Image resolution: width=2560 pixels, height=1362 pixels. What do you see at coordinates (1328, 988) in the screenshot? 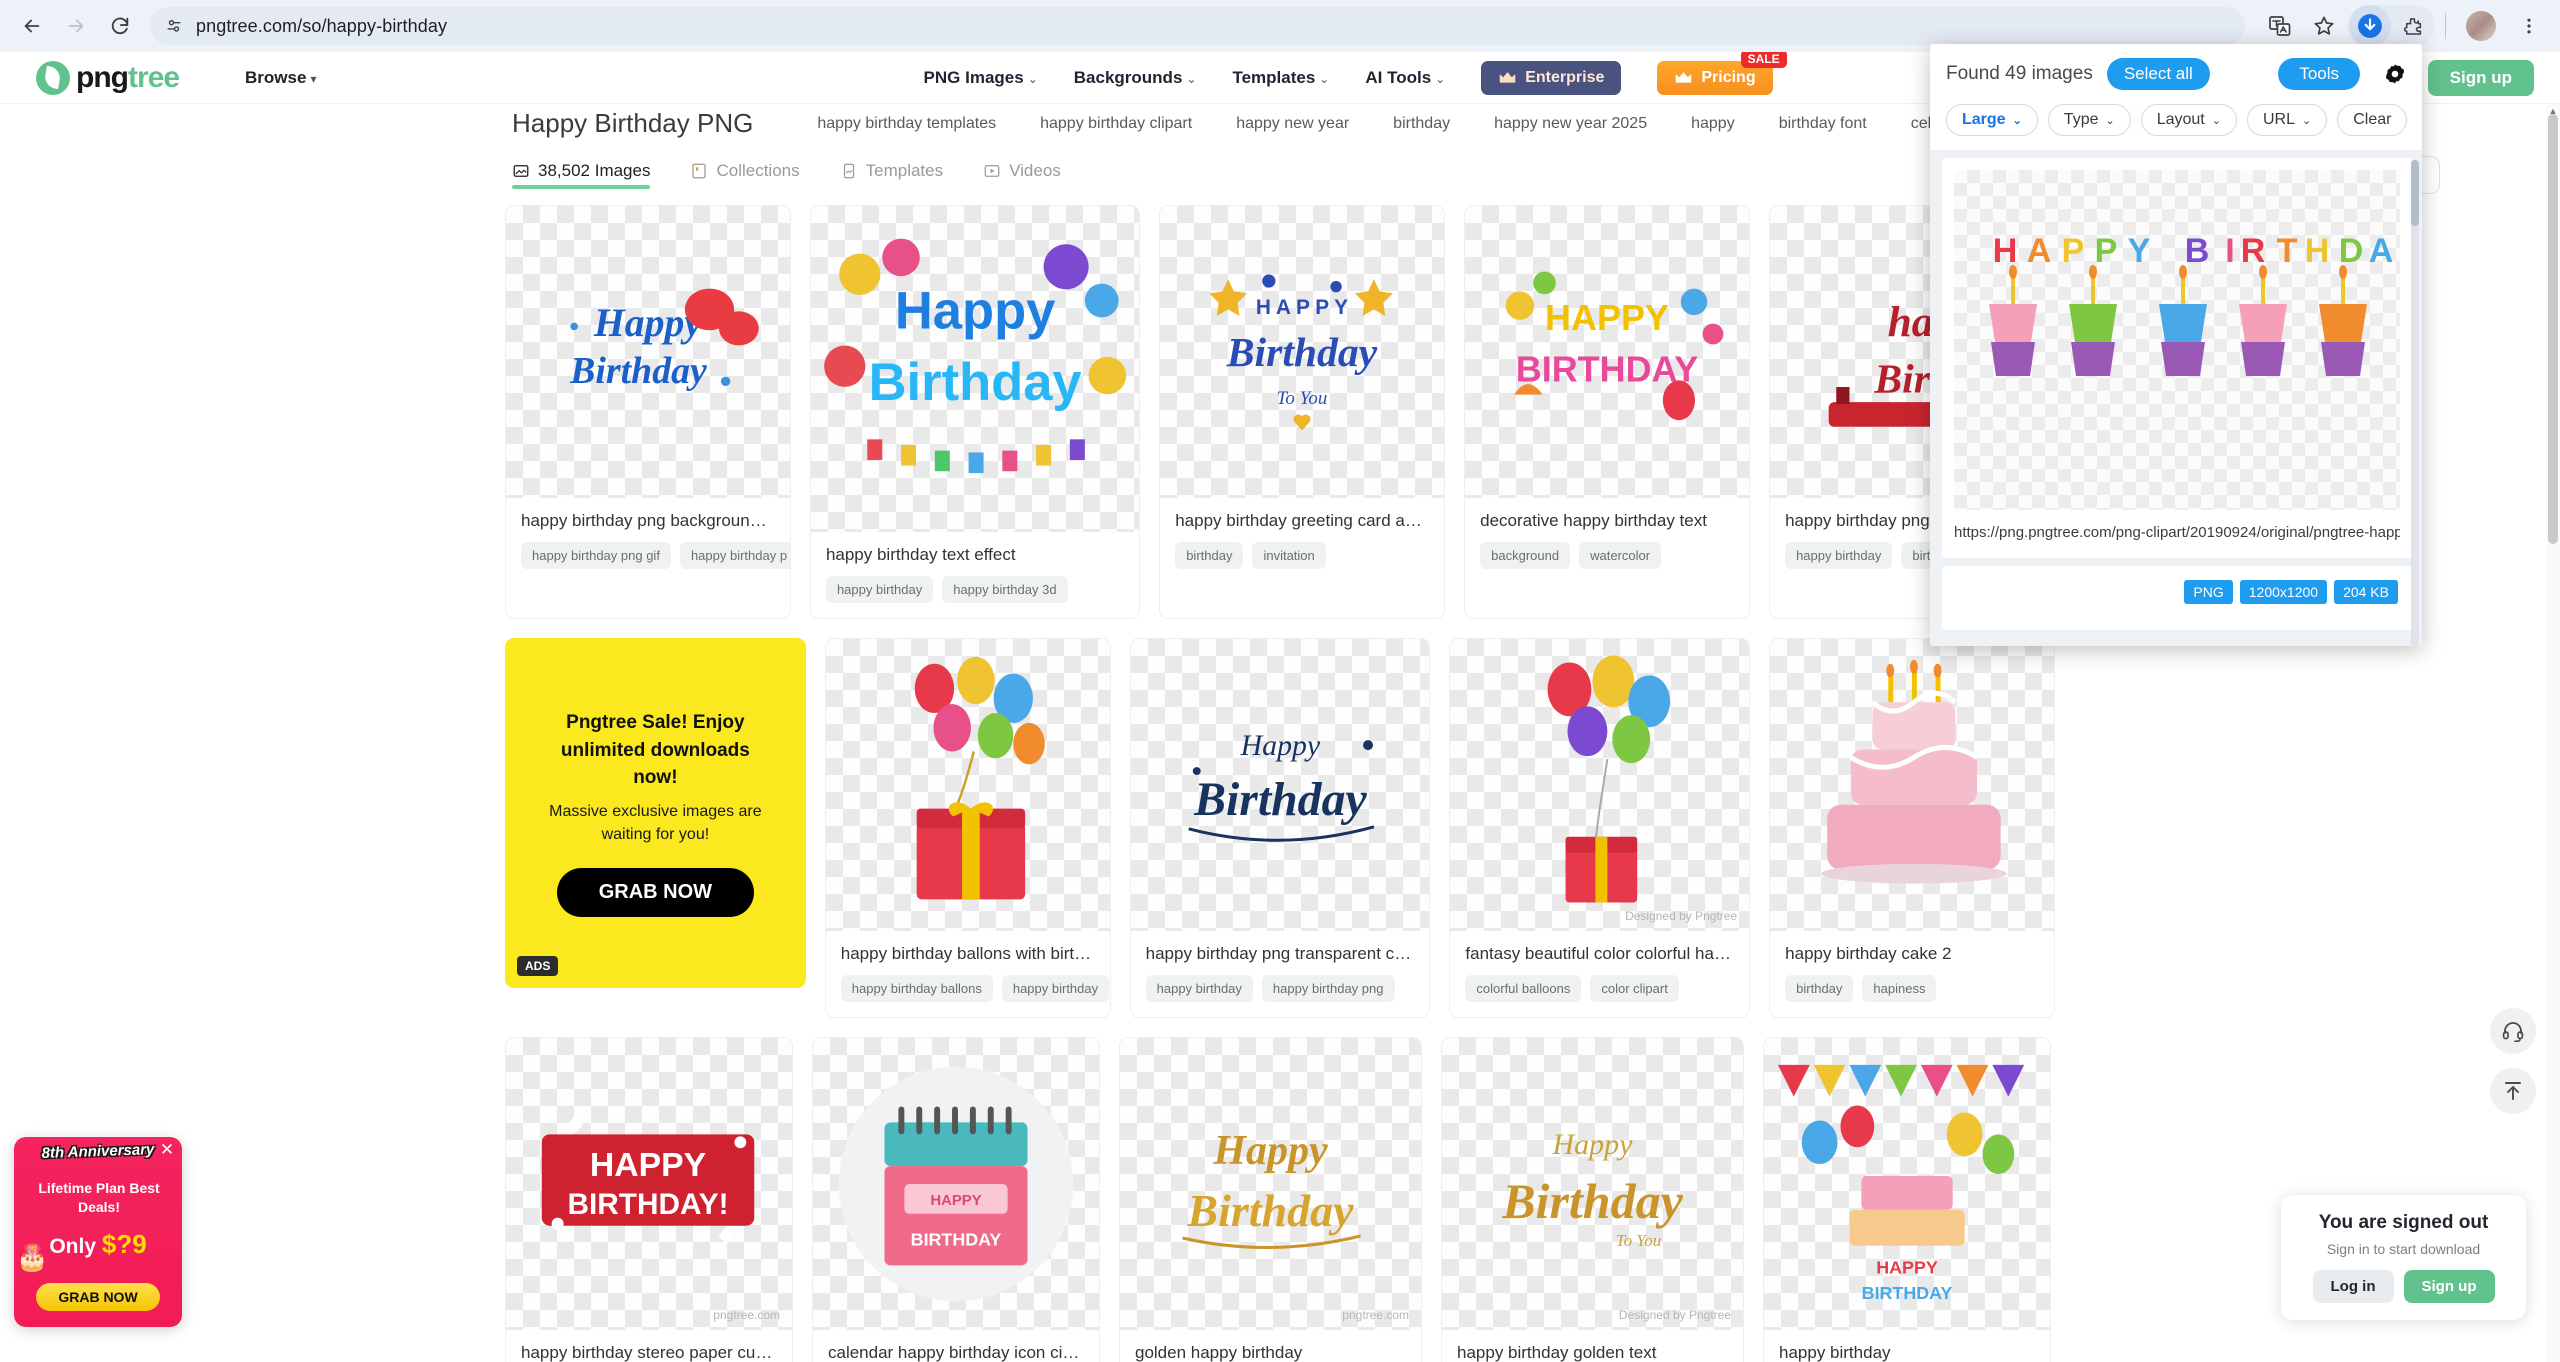
I see `tag-chip: happy birthday png` at bounding box center [1328, 988].